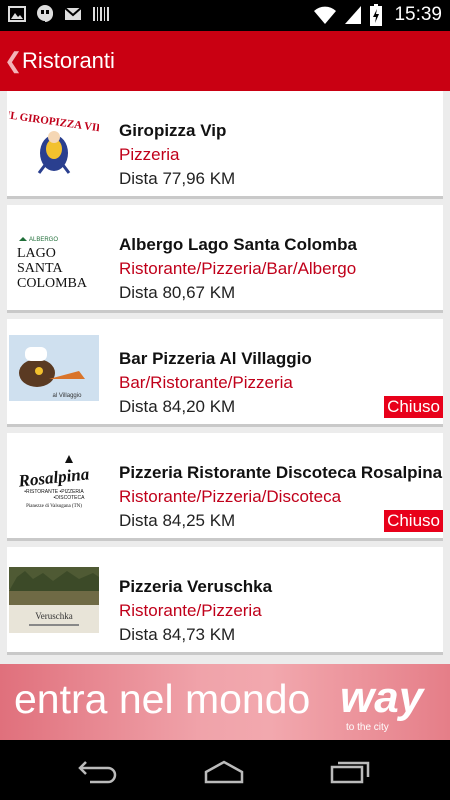 This screenshot has height=800, width=450. I want to click on restaurant-name: Bar Pizzeria Al Villaggio, so click(215, 358).